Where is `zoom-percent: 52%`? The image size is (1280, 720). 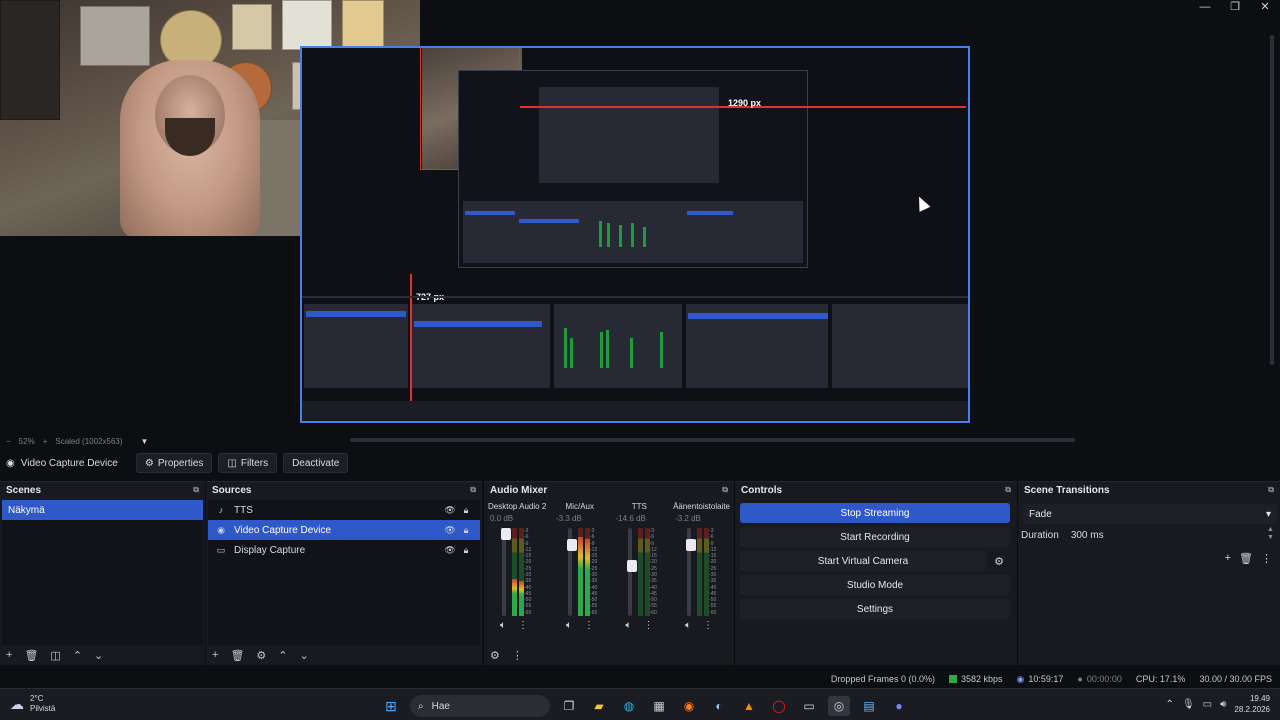
zoom-percent: 52% is located at coordinates (26, 441).